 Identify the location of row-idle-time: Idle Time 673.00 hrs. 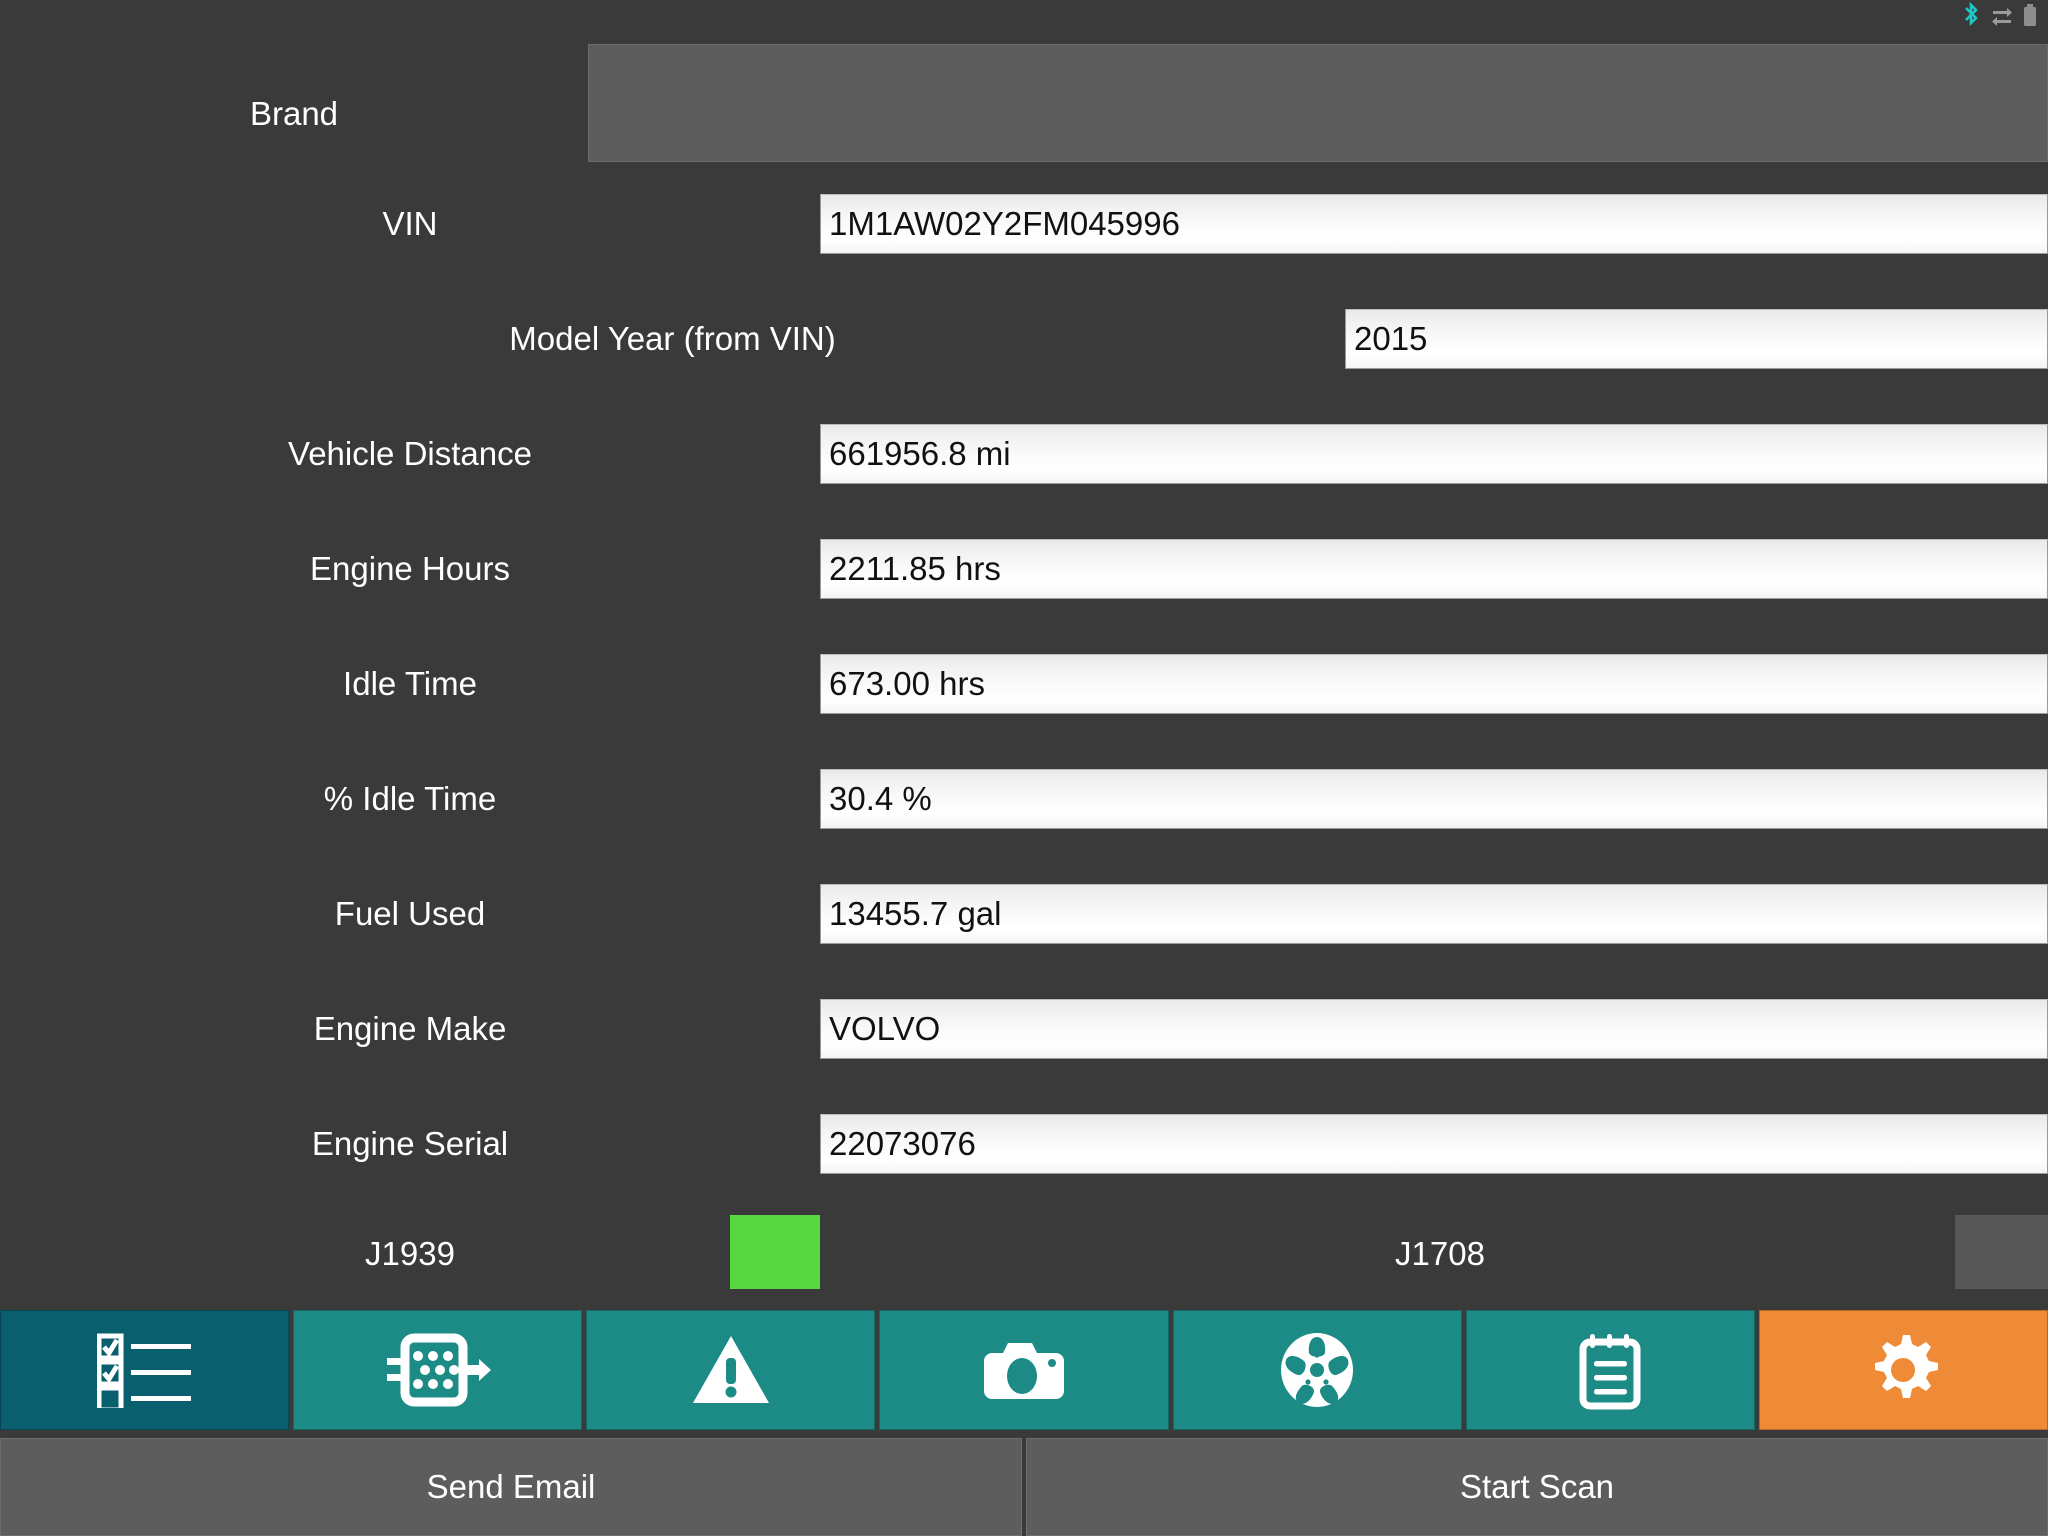
(1024, 684).